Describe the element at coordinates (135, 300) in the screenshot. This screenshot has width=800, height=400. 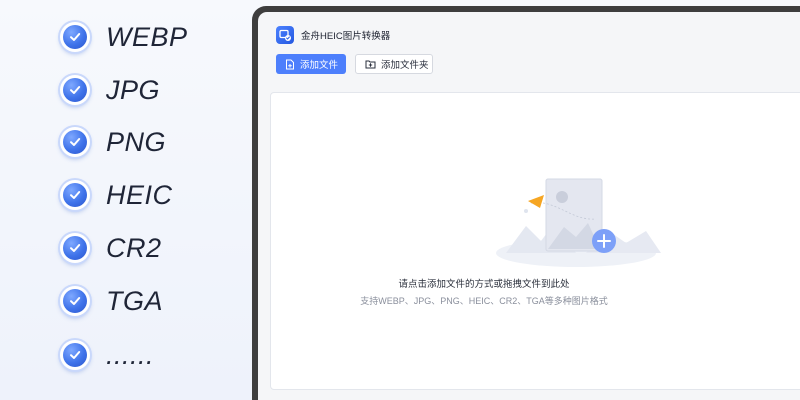
I see `format-label: TGA` at that location.